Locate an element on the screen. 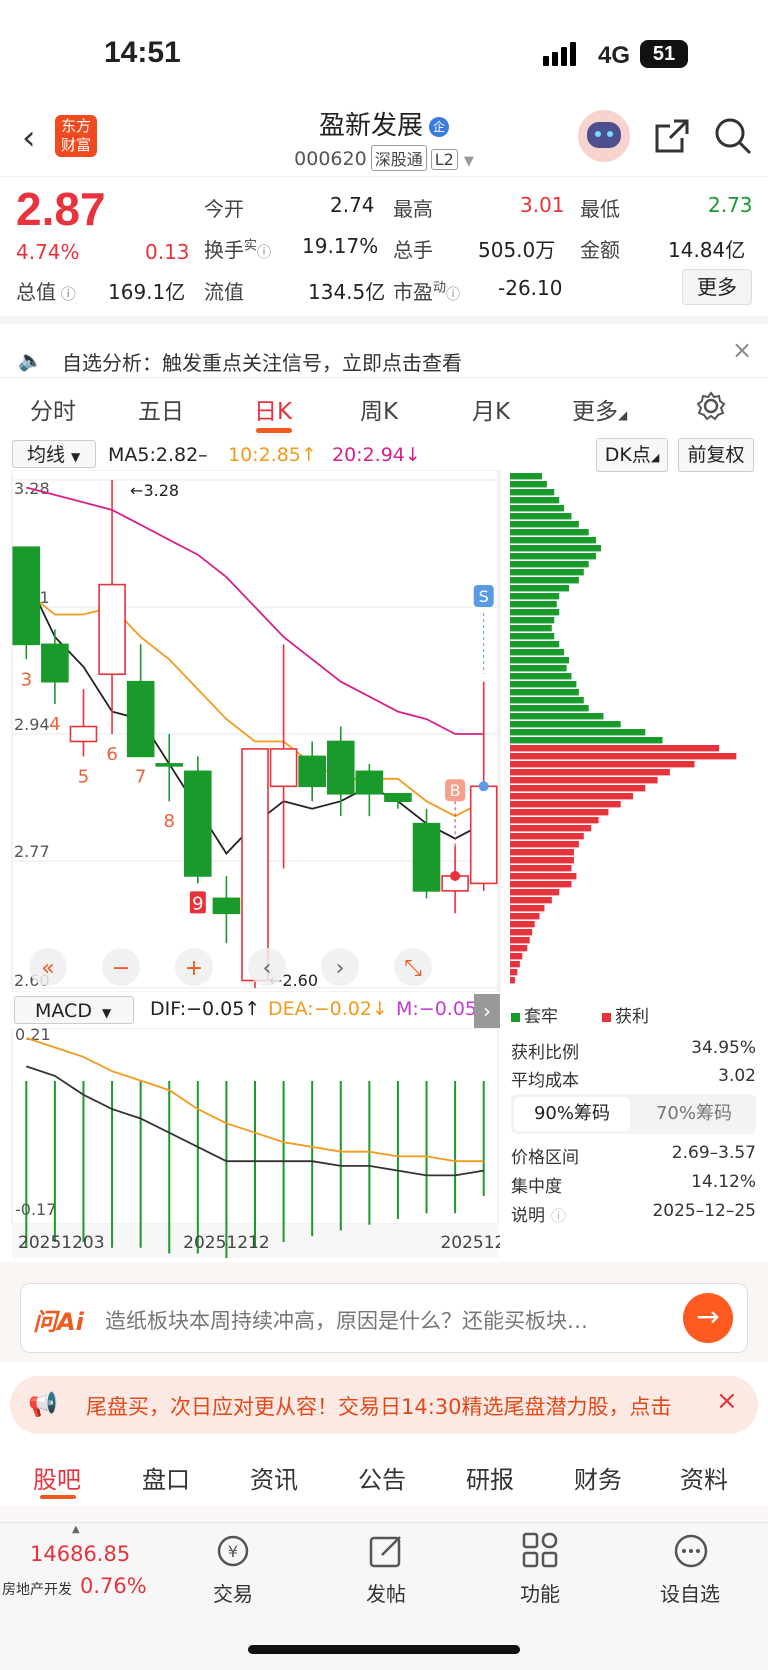 The width and height of the screenshot is (768, 1670). tab-chip-70: 70%筹码 is located at coordinates (694, 1114).